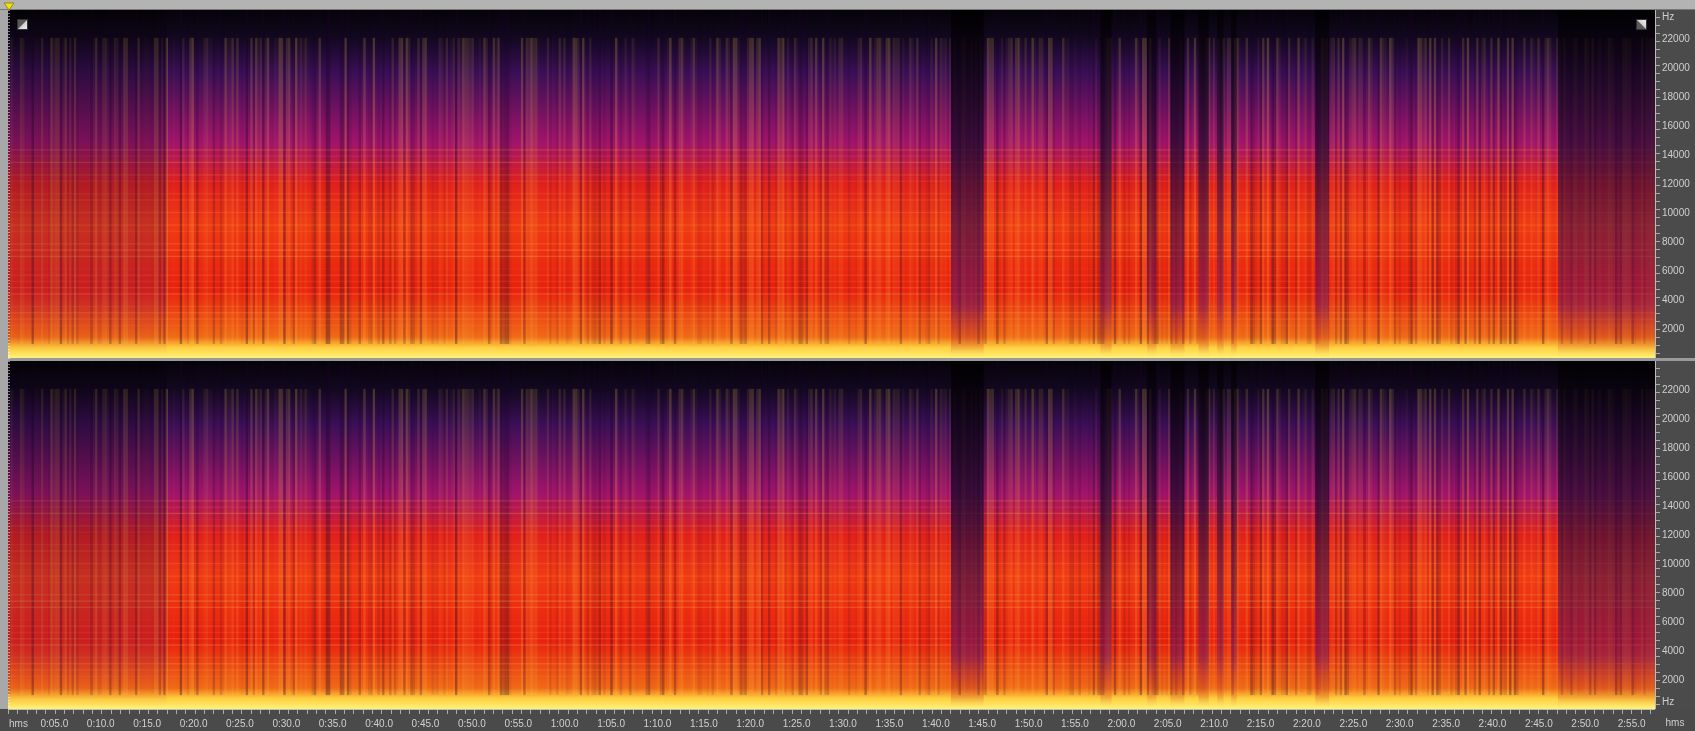 The height and width of the screenshot is (731, 1695). I want to click on time-label: 0:45.0, so click(425, 722).